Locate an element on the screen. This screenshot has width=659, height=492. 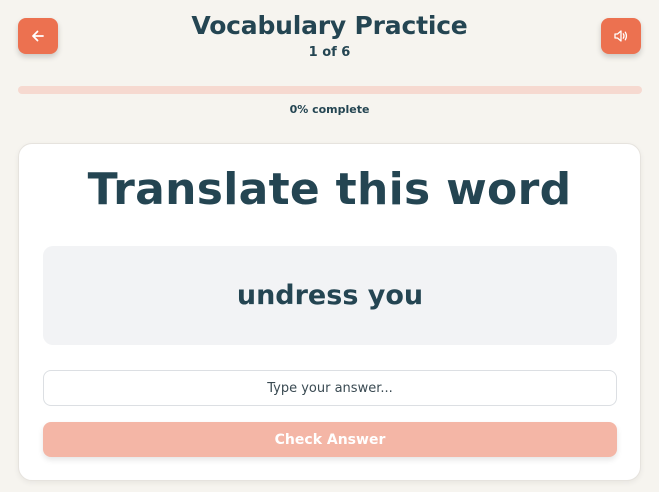
question-title: Translate this word is located at coordinates (329, 189).